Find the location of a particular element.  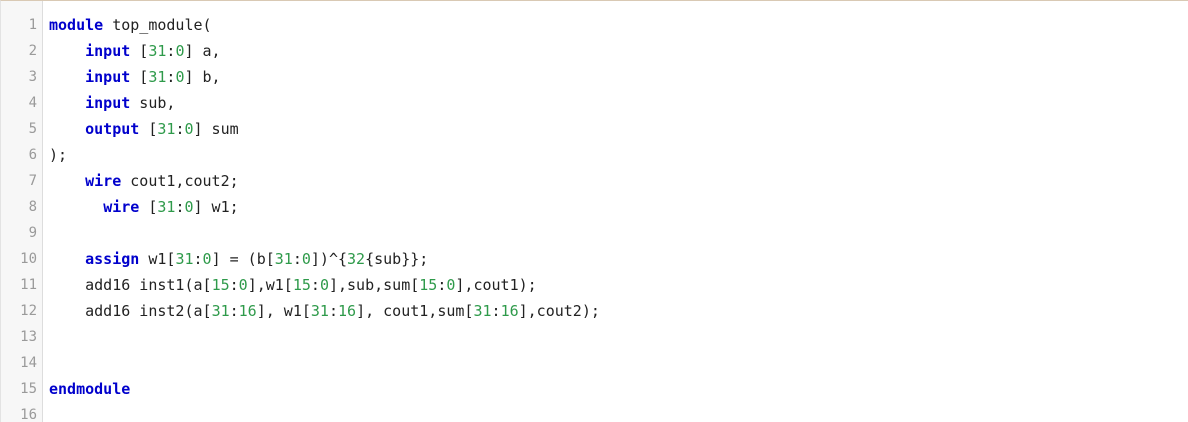

code-line: 5 output [31:0] sum is located at coordinates (594, 129).